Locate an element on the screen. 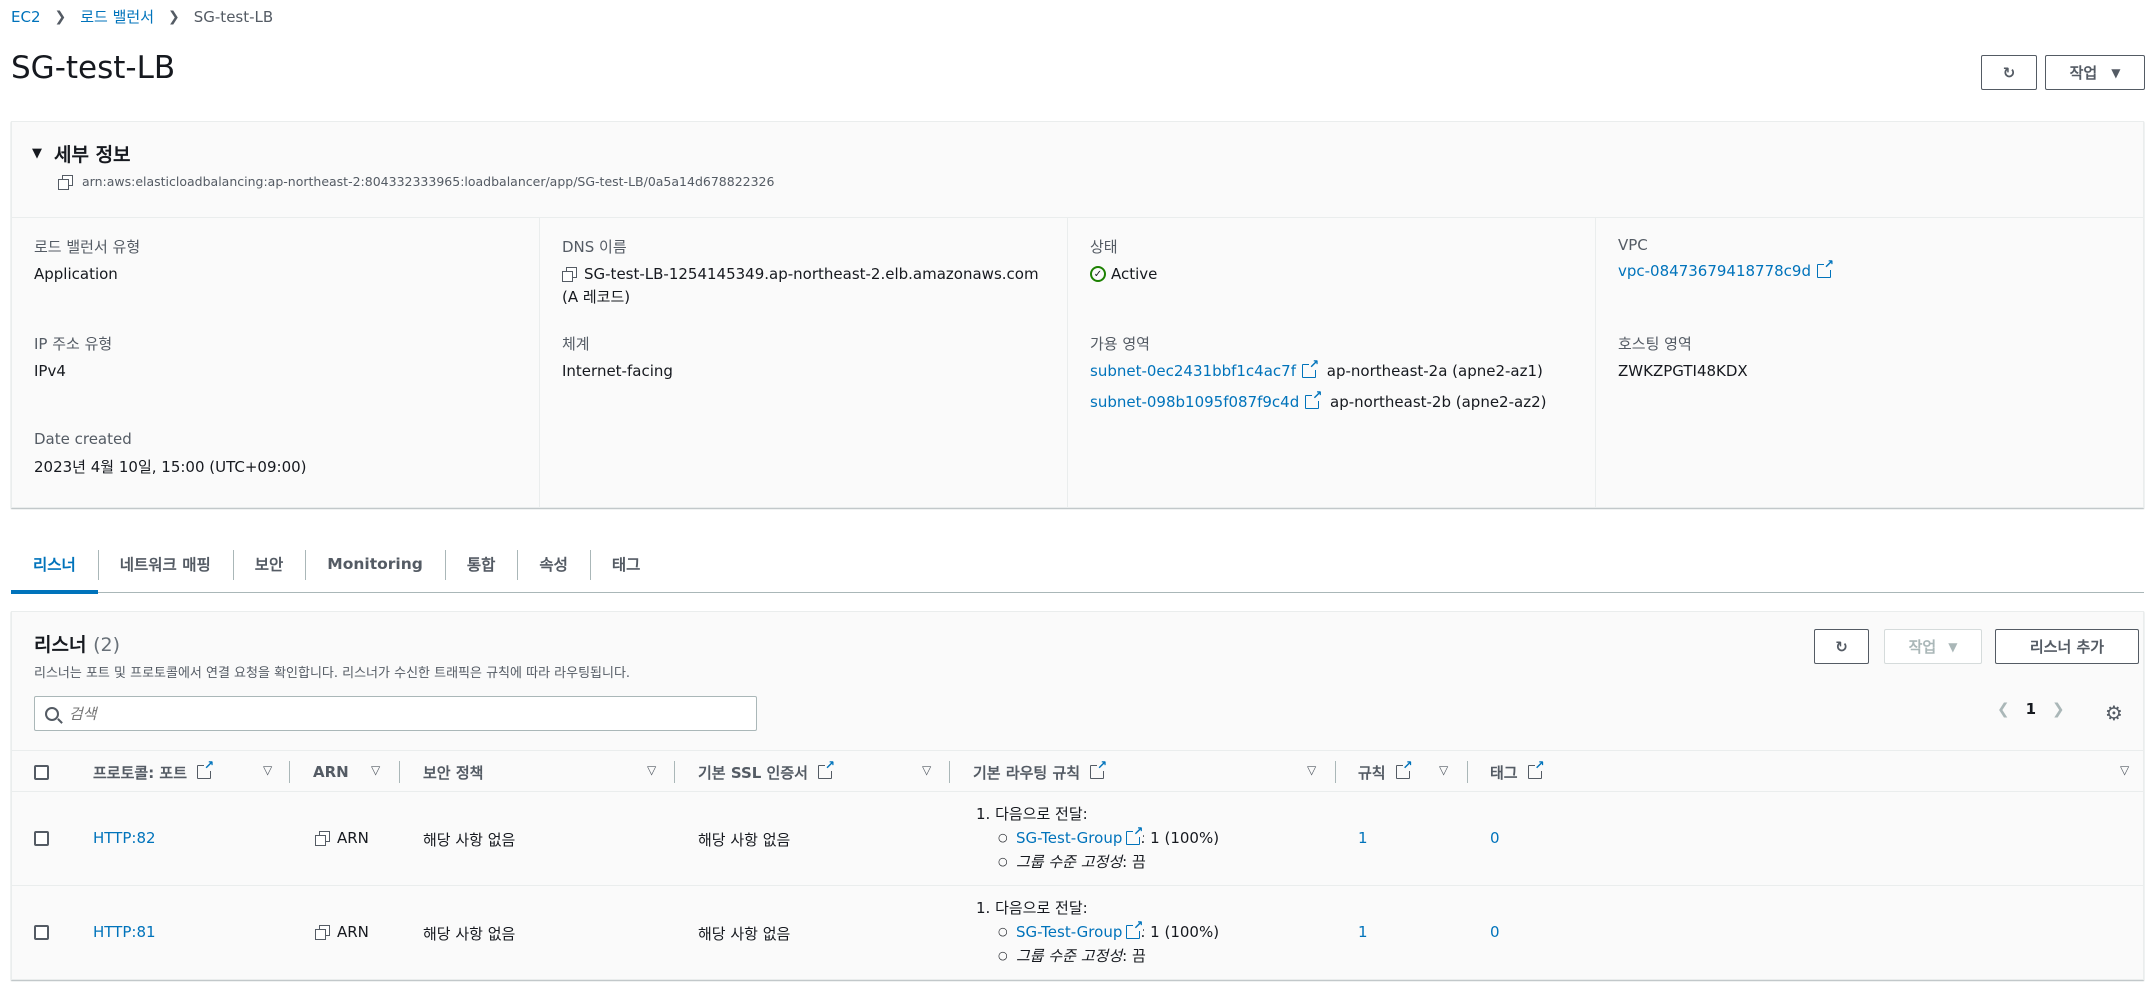 Image resolution: width=2156 pixels, height=991 pixels. col-ssl-label: 기본 SSL 인증서 is located at coordinates (753, 772).